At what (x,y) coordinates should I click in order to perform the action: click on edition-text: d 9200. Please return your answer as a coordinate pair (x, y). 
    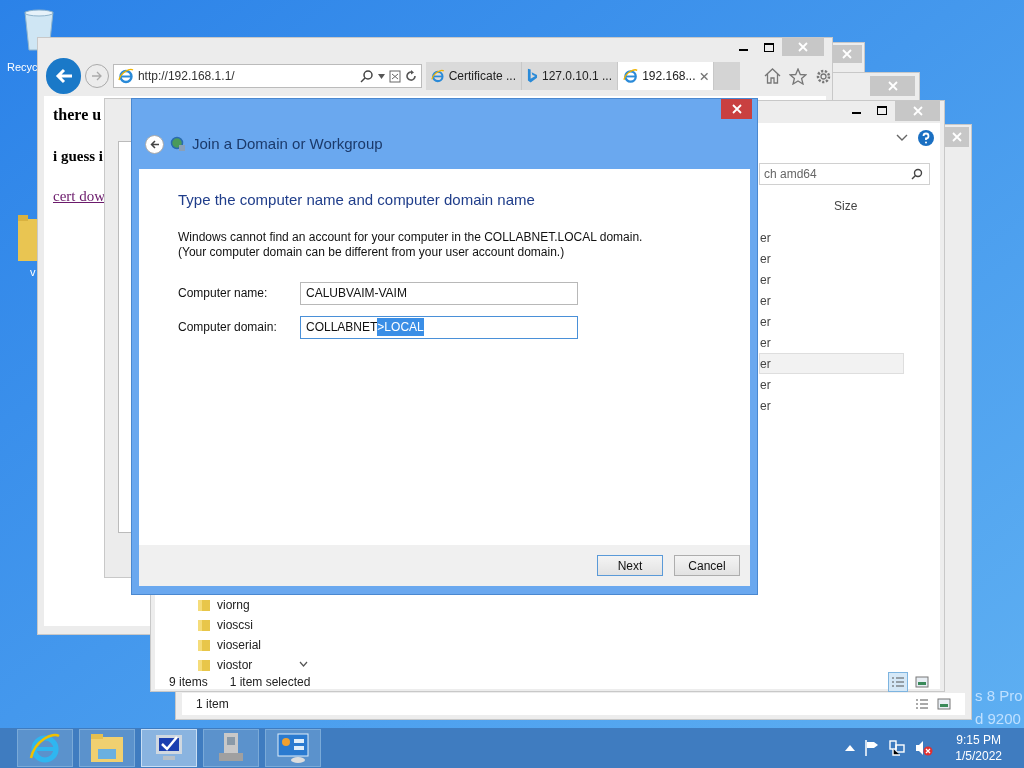
    Looking at the image, I should click on (998, 719).